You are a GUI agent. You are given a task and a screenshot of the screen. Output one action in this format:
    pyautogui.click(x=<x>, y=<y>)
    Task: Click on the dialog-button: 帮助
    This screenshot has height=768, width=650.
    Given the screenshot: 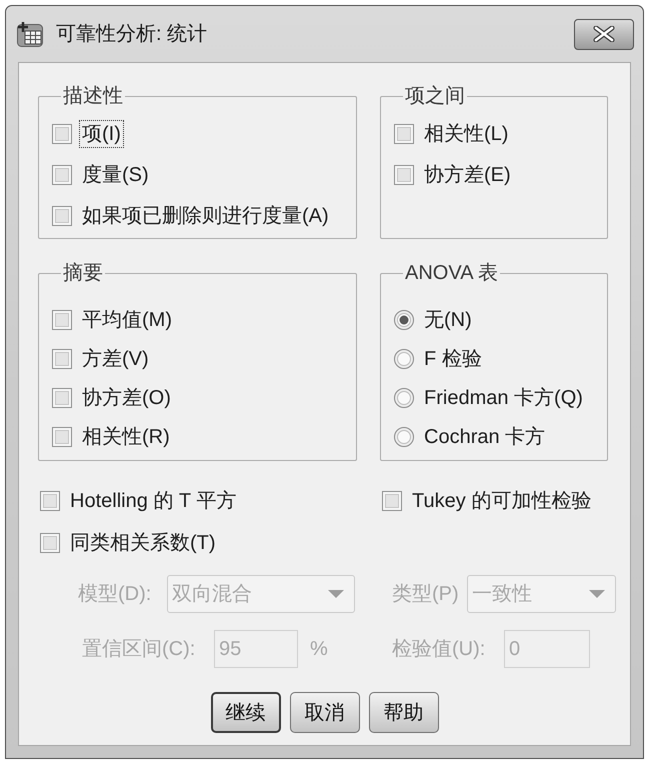 What is the action you would take?
    pyautogui.click(x=403, y=712)
    